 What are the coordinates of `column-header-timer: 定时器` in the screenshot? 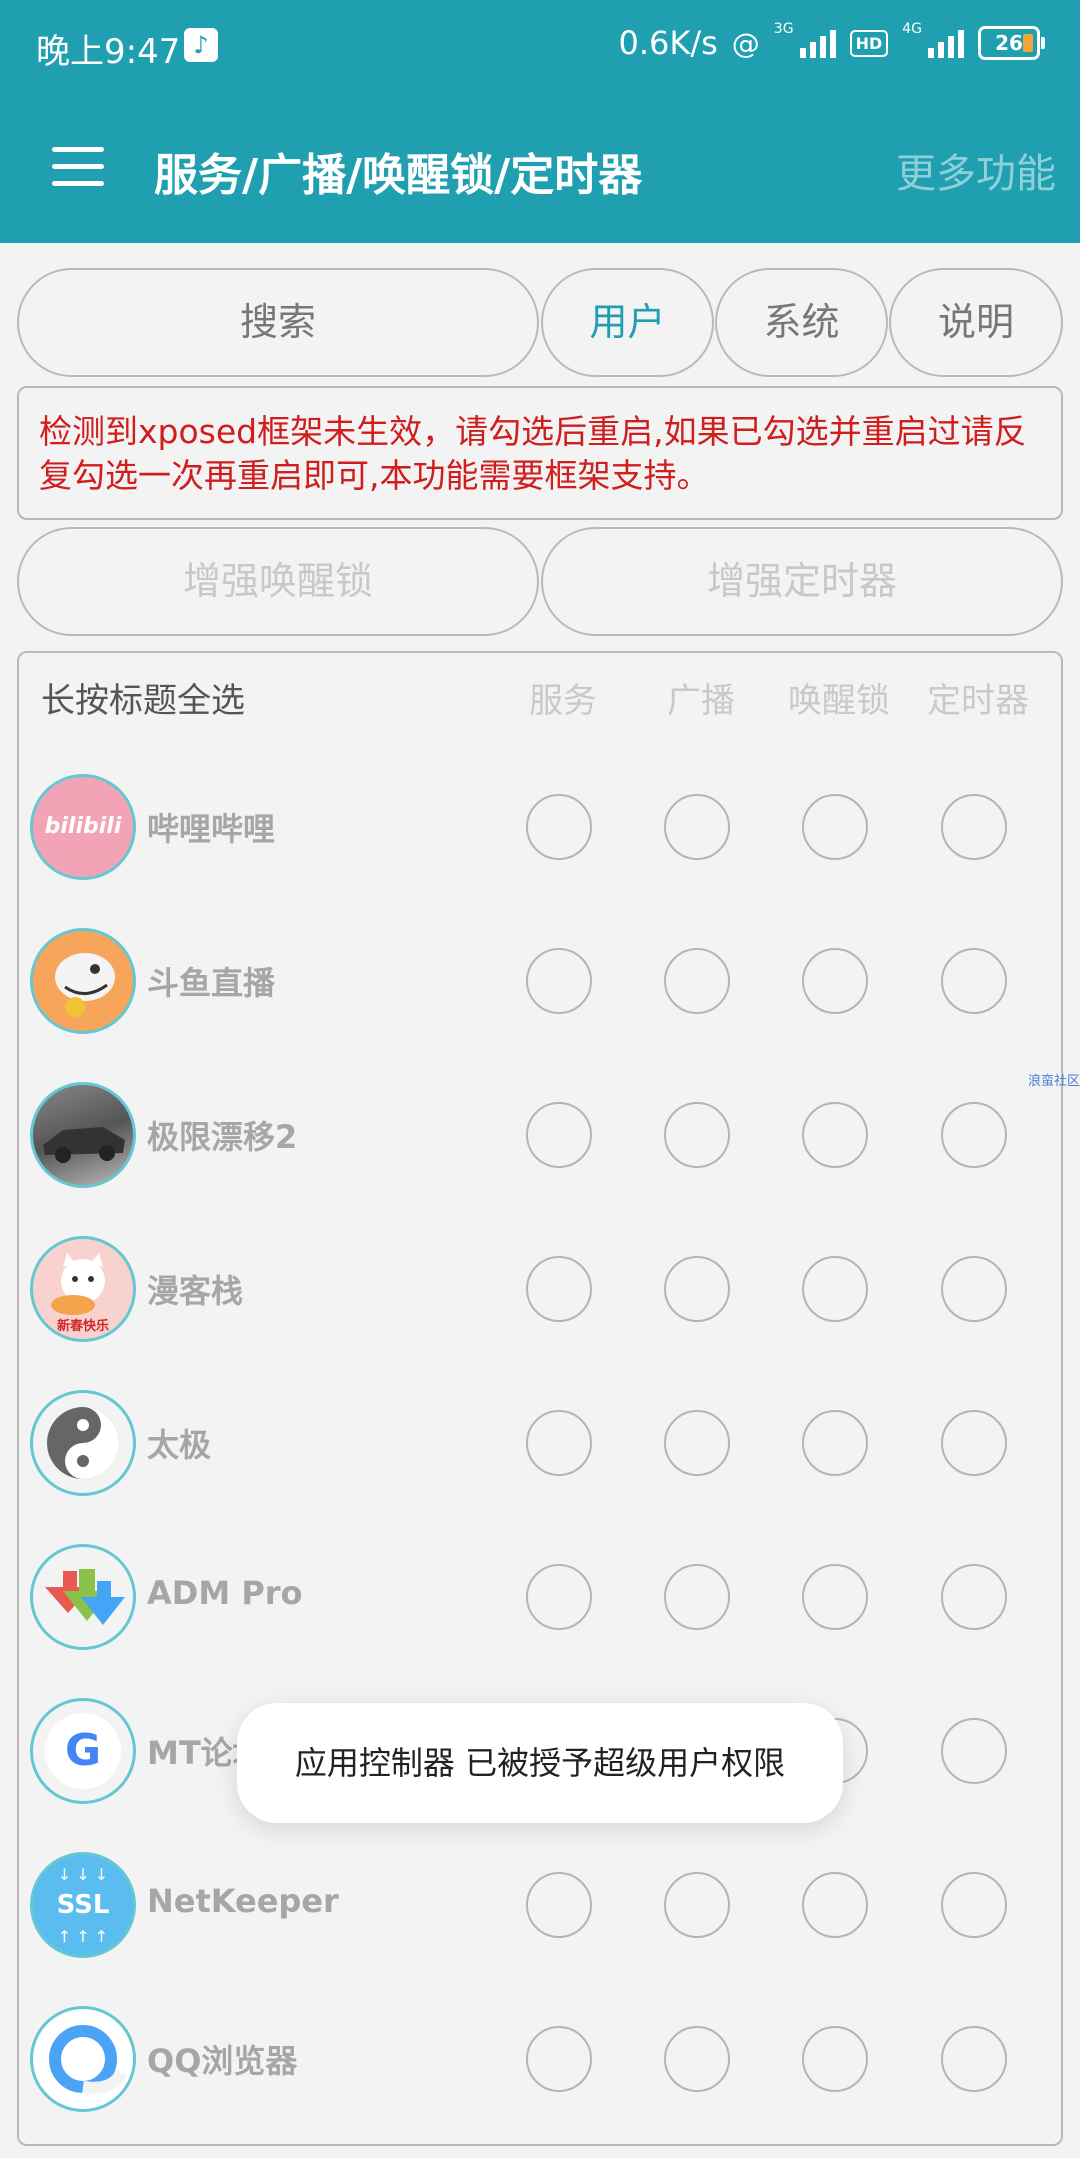 It's located at (978, 697).